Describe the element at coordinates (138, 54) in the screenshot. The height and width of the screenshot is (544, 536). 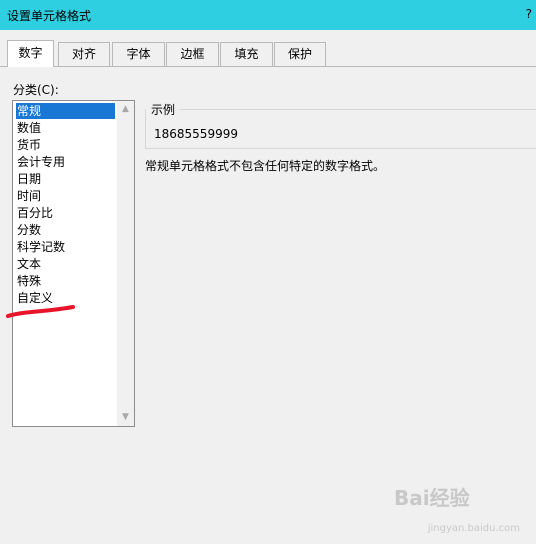
I see `tab-font: 字体` at that location.